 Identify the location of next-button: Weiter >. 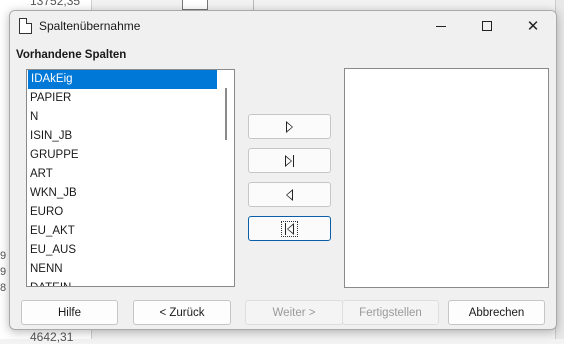
(294, 312).